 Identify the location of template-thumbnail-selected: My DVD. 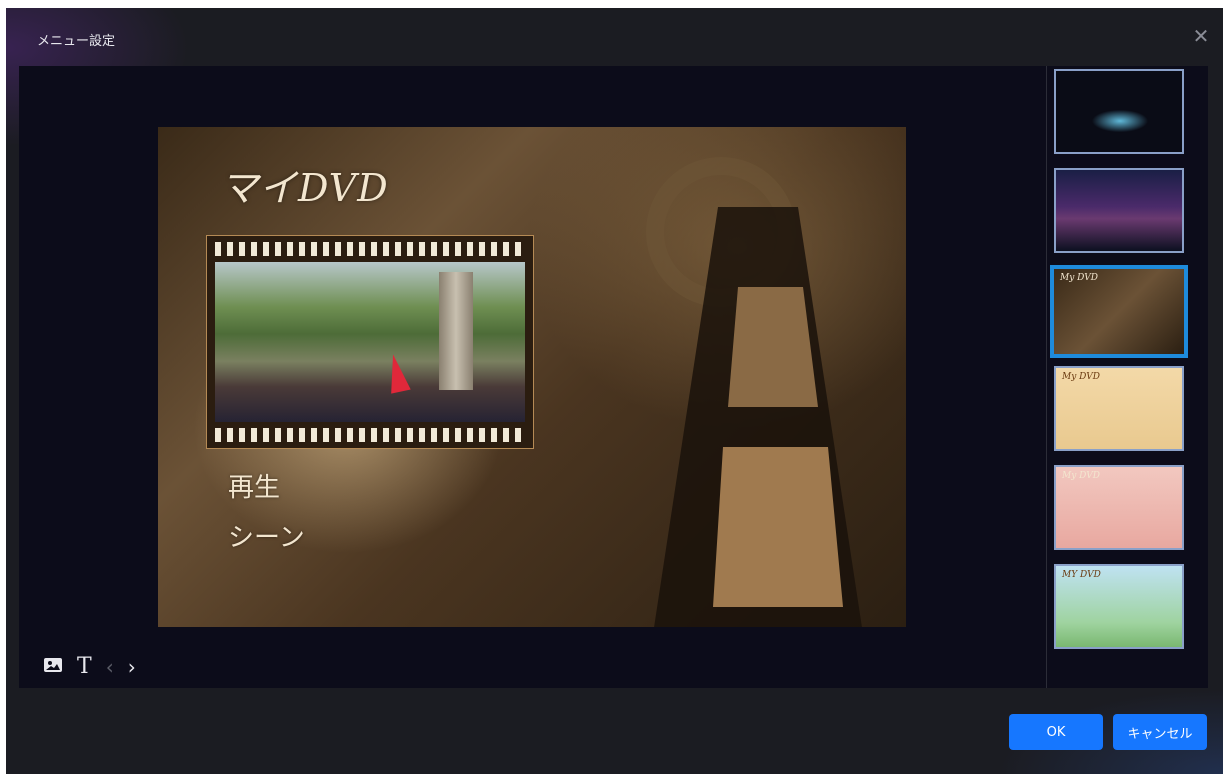
(1119, 311).